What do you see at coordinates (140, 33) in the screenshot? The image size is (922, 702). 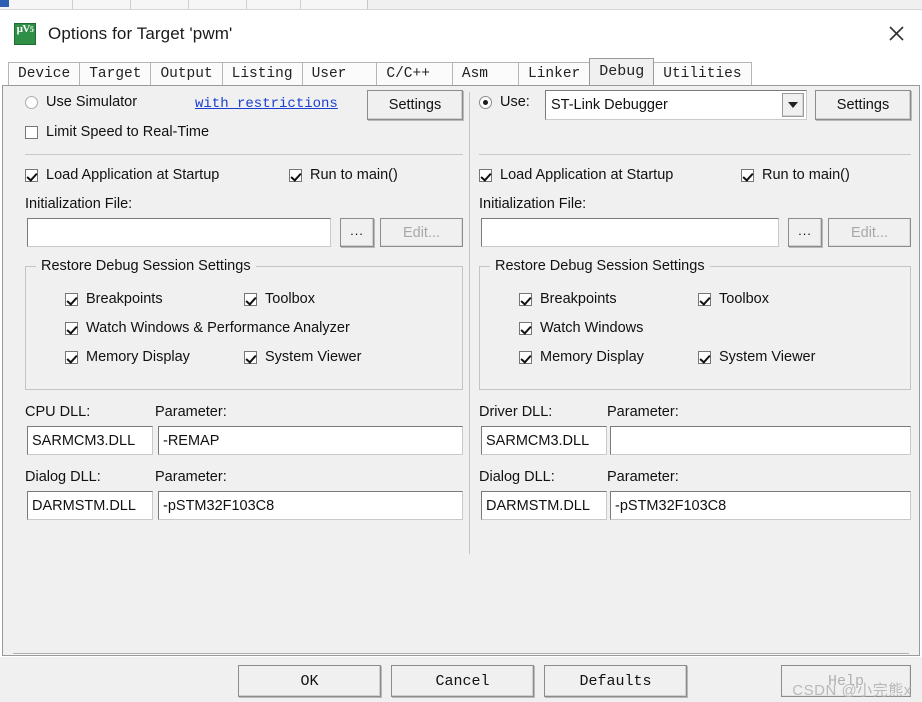 I see `window-title: Options for Target 'pwm'` at bounding box center [140, 33].